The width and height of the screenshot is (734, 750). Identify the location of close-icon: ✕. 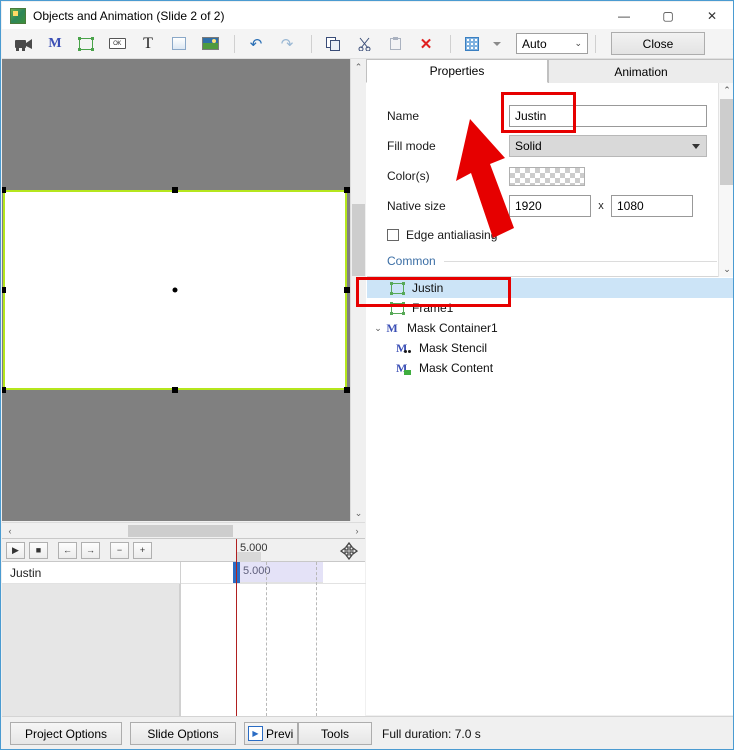
(711, 15).